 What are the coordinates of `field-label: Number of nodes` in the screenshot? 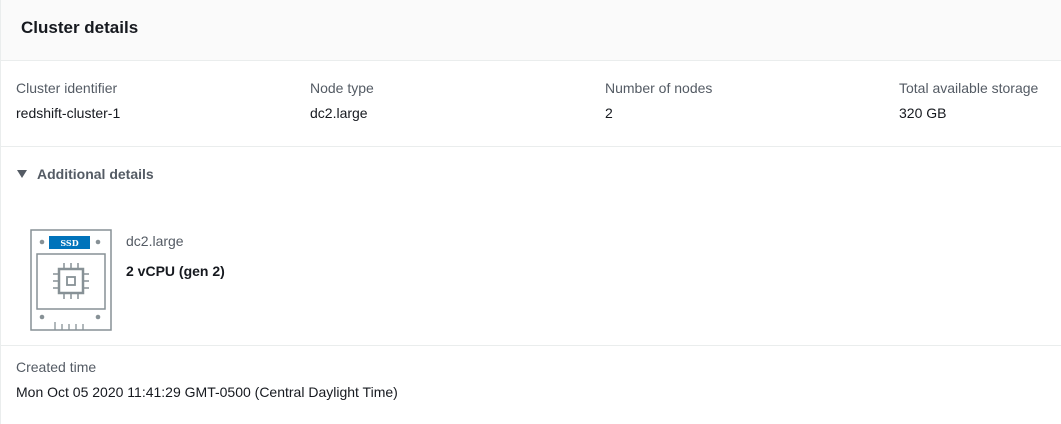 It's located at (659, 88).